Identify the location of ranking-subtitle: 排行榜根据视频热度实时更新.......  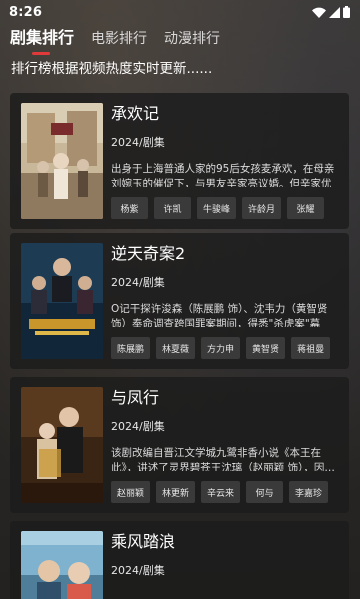
(112, 69).